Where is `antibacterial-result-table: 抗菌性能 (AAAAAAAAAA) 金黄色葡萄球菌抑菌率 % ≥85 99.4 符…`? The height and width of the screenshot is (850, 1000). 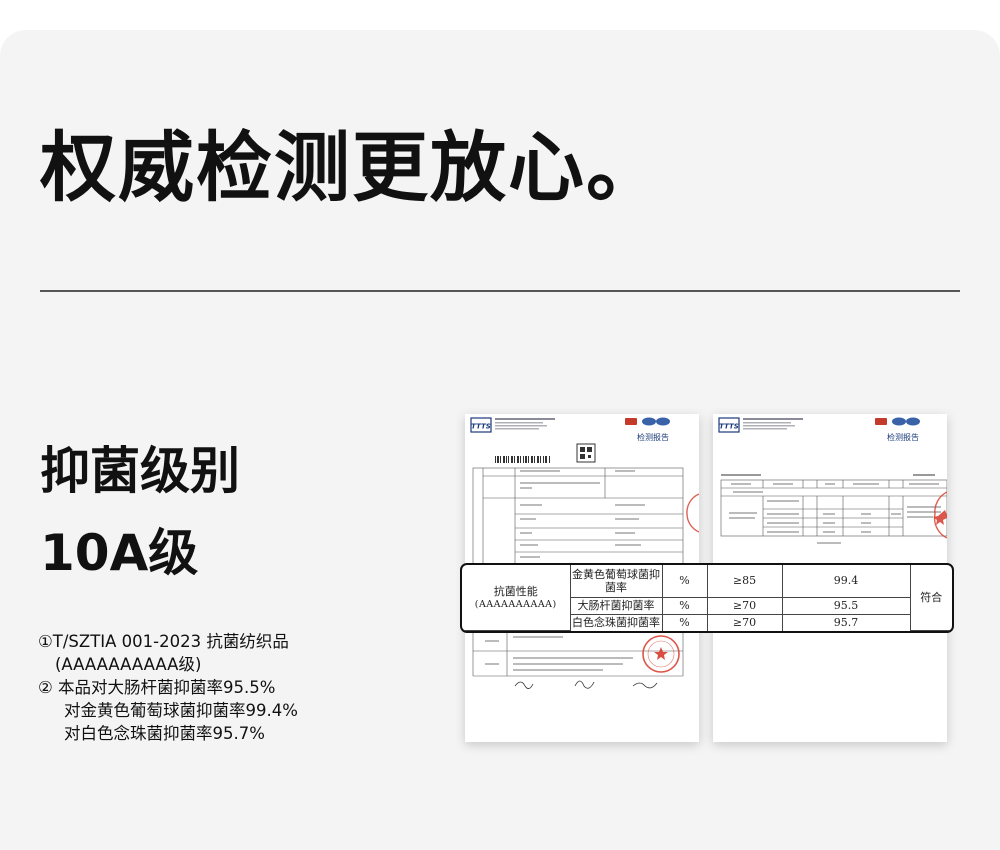
antibacterial-result-table: 抗菌性能 (AAAAAAAAAA) 金黄色葡萄球菌抑菌率 % ≥85 99.4 符… is located at coordinates (707, 598).